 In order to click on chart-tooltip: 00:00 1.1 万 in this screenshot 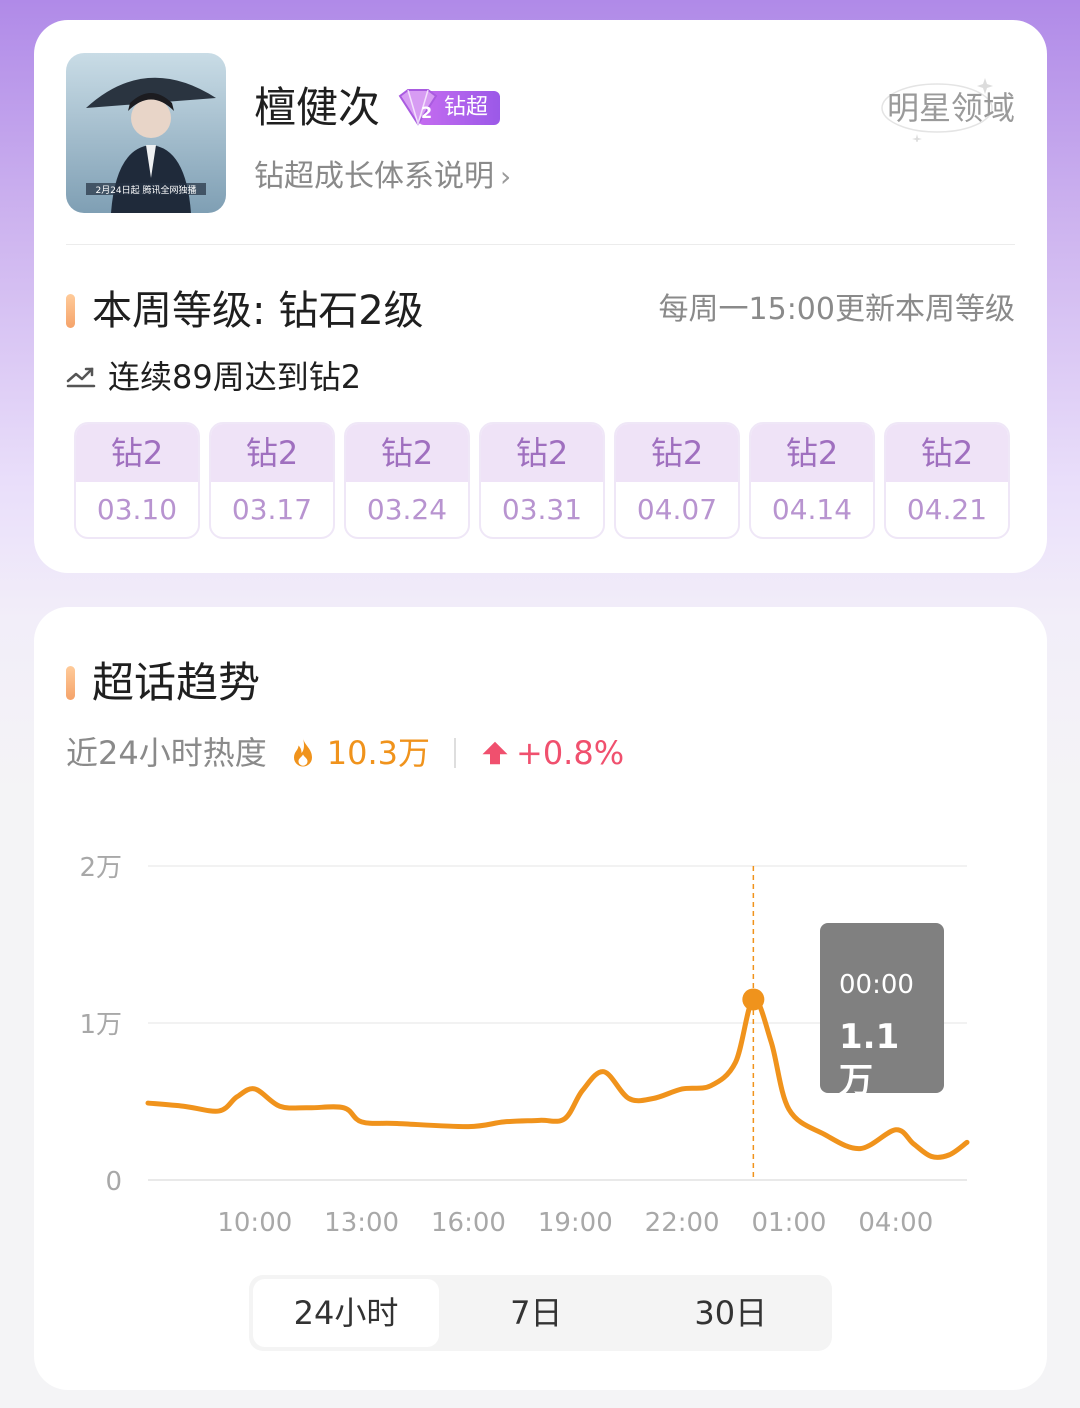, I will do `click(882, 1012)`.